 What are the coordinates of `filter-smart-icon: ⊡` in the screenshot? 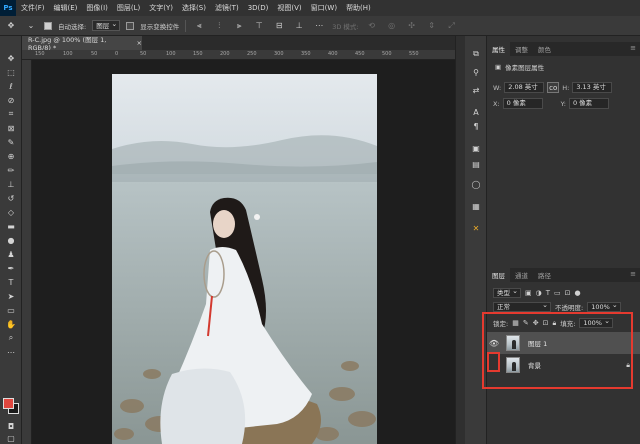 It's located at (568, 293).